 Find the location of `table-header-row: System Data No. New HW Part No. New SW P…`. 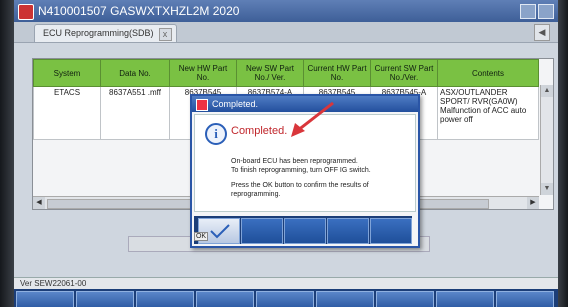

table-header-row: System Data No. New HW Part No. New SW P… is located at coordinates (286, 73).